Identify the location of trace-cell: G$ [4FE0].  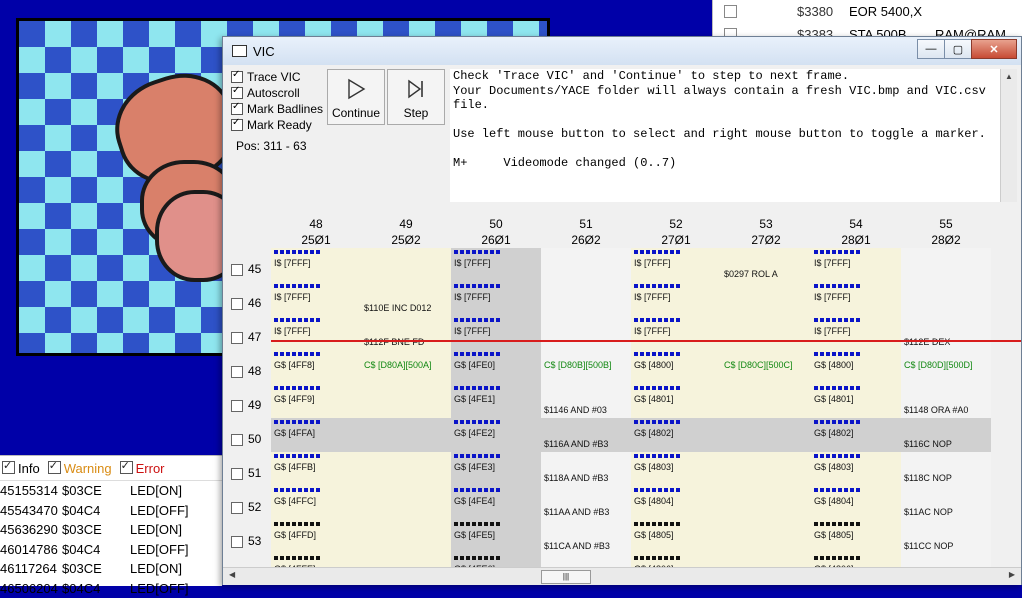
(496, 367).